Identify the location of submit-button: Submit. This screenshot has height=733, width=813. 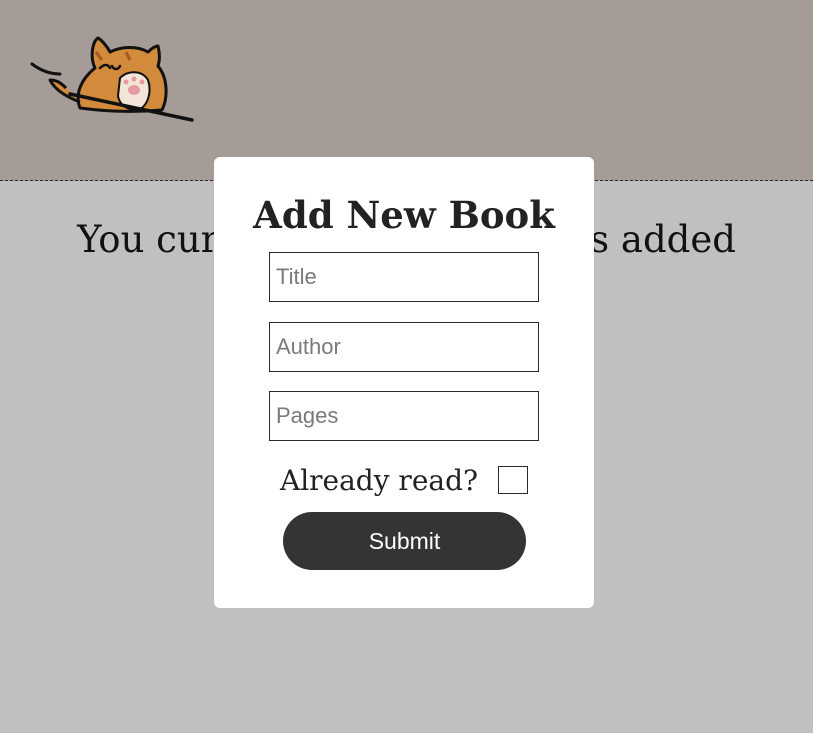
(404, 541).